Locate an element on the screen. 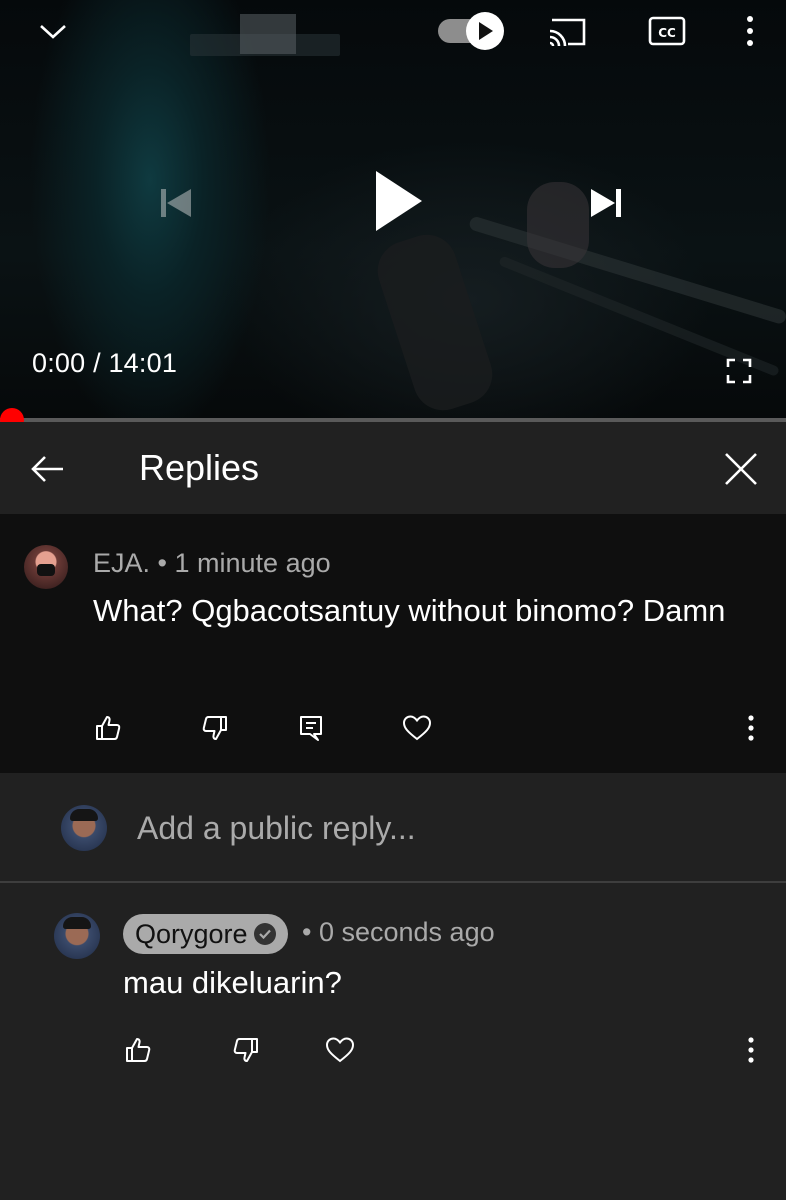  player-more-button is located at coordinates (750, 31).